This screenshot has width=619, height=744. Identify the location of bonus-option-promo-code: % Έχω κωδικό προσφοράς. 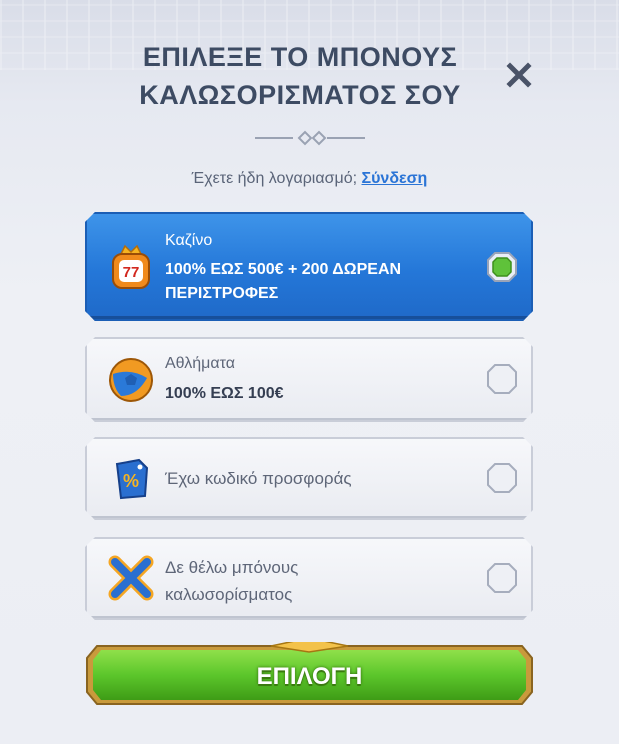
(309, 478).